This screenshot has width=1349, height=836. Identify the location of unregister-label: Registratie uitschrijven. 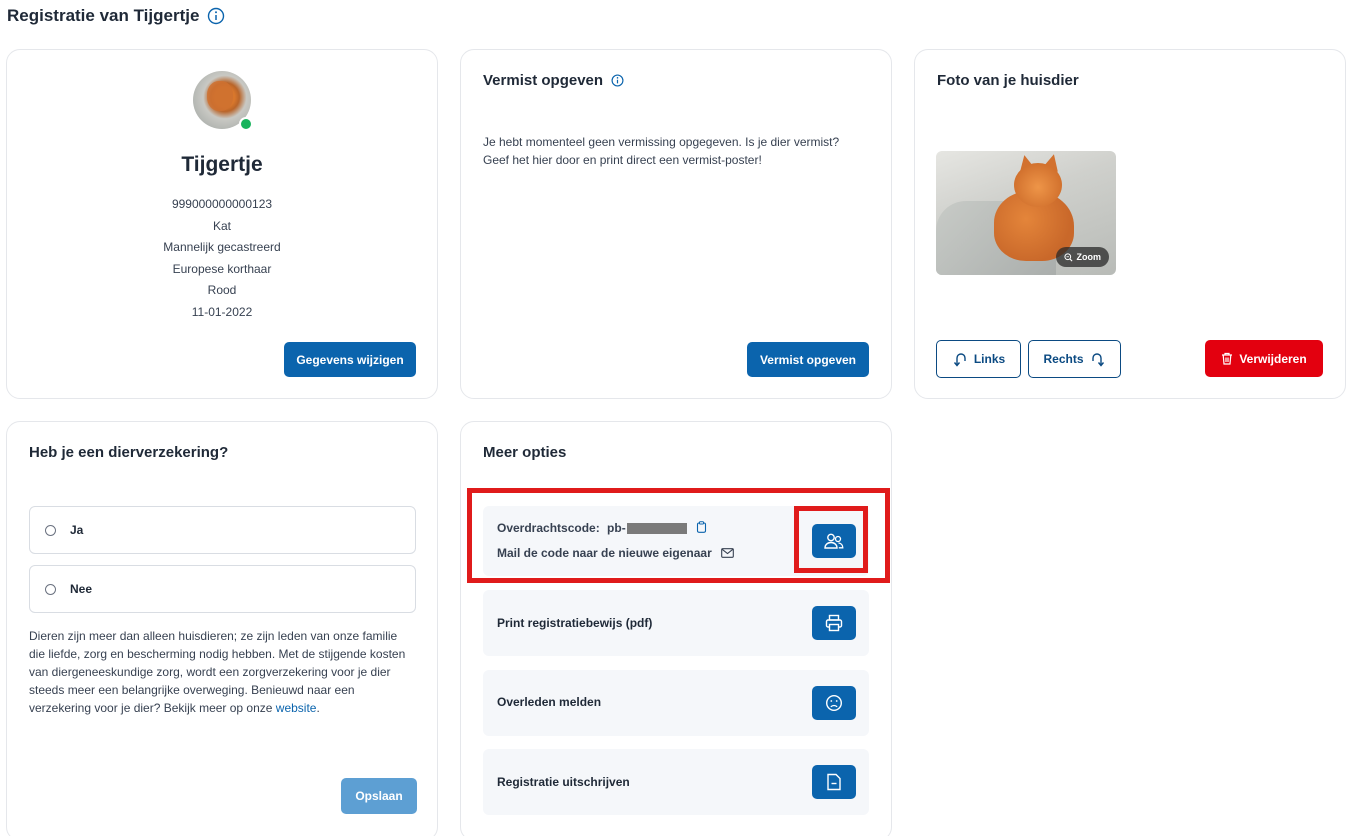
(563, 782).